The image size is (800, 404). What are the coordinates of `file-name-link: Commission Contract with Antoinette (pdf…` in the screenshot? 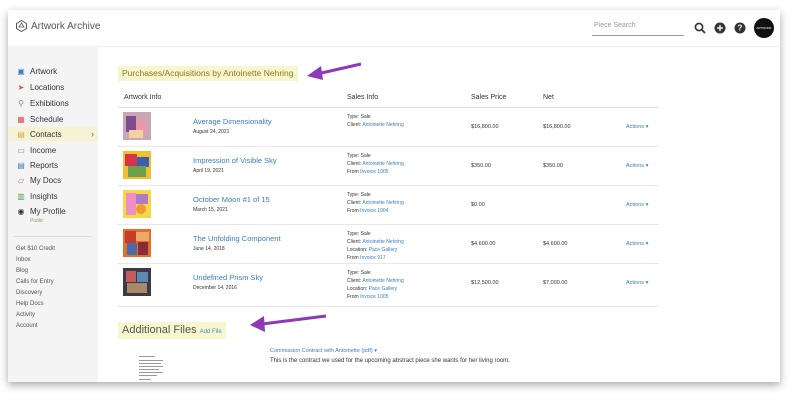 It's located at (323, 351).